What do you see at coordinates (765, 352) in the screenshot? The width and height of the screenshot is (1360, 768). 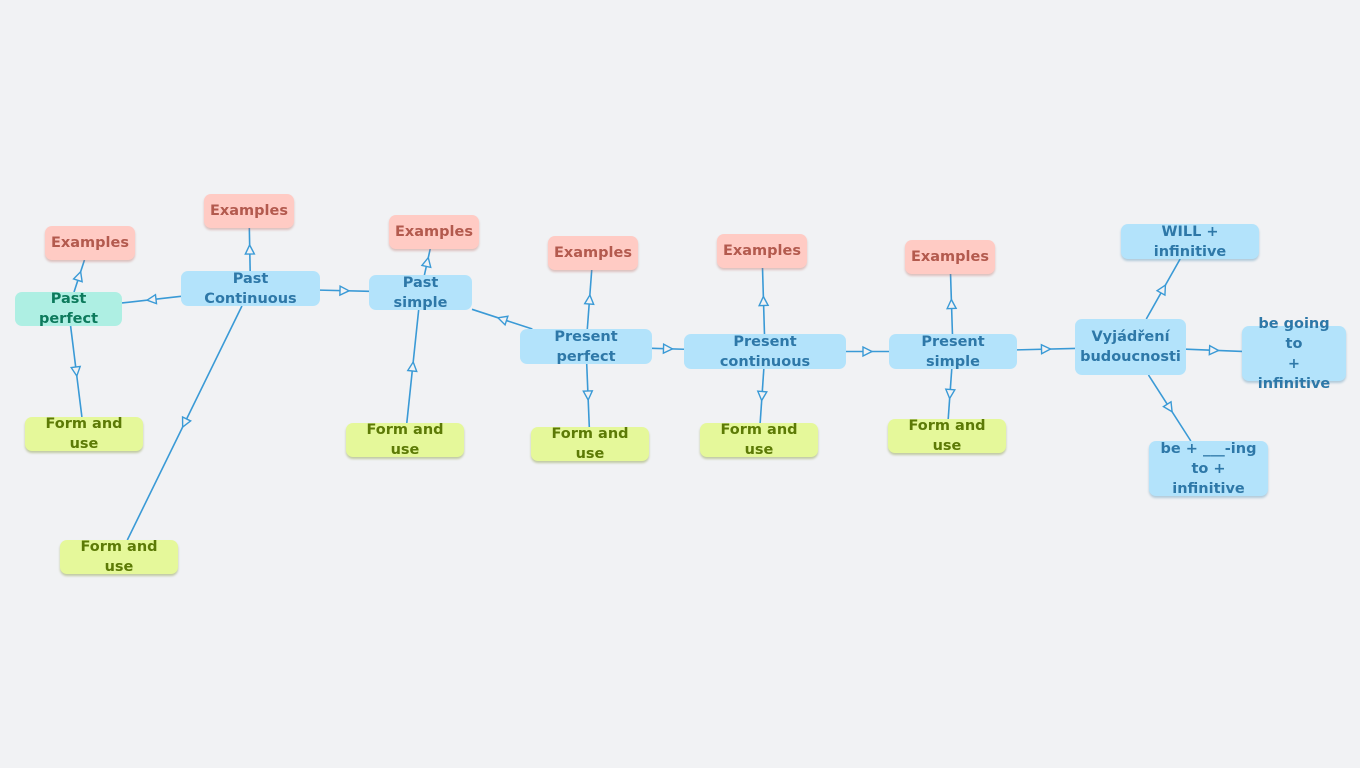 I see `node-present-continuous: Present continuous` at bounding box center [765, 352].